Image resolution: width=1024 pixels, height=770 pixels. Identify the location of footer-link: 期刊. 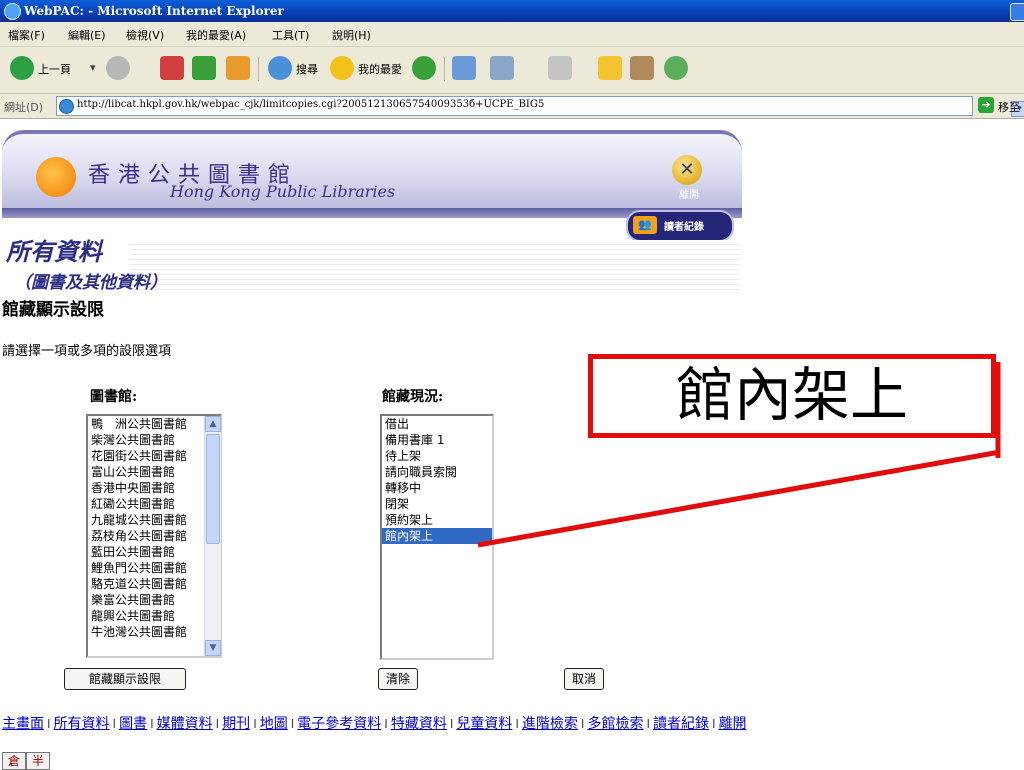
(236, 724).